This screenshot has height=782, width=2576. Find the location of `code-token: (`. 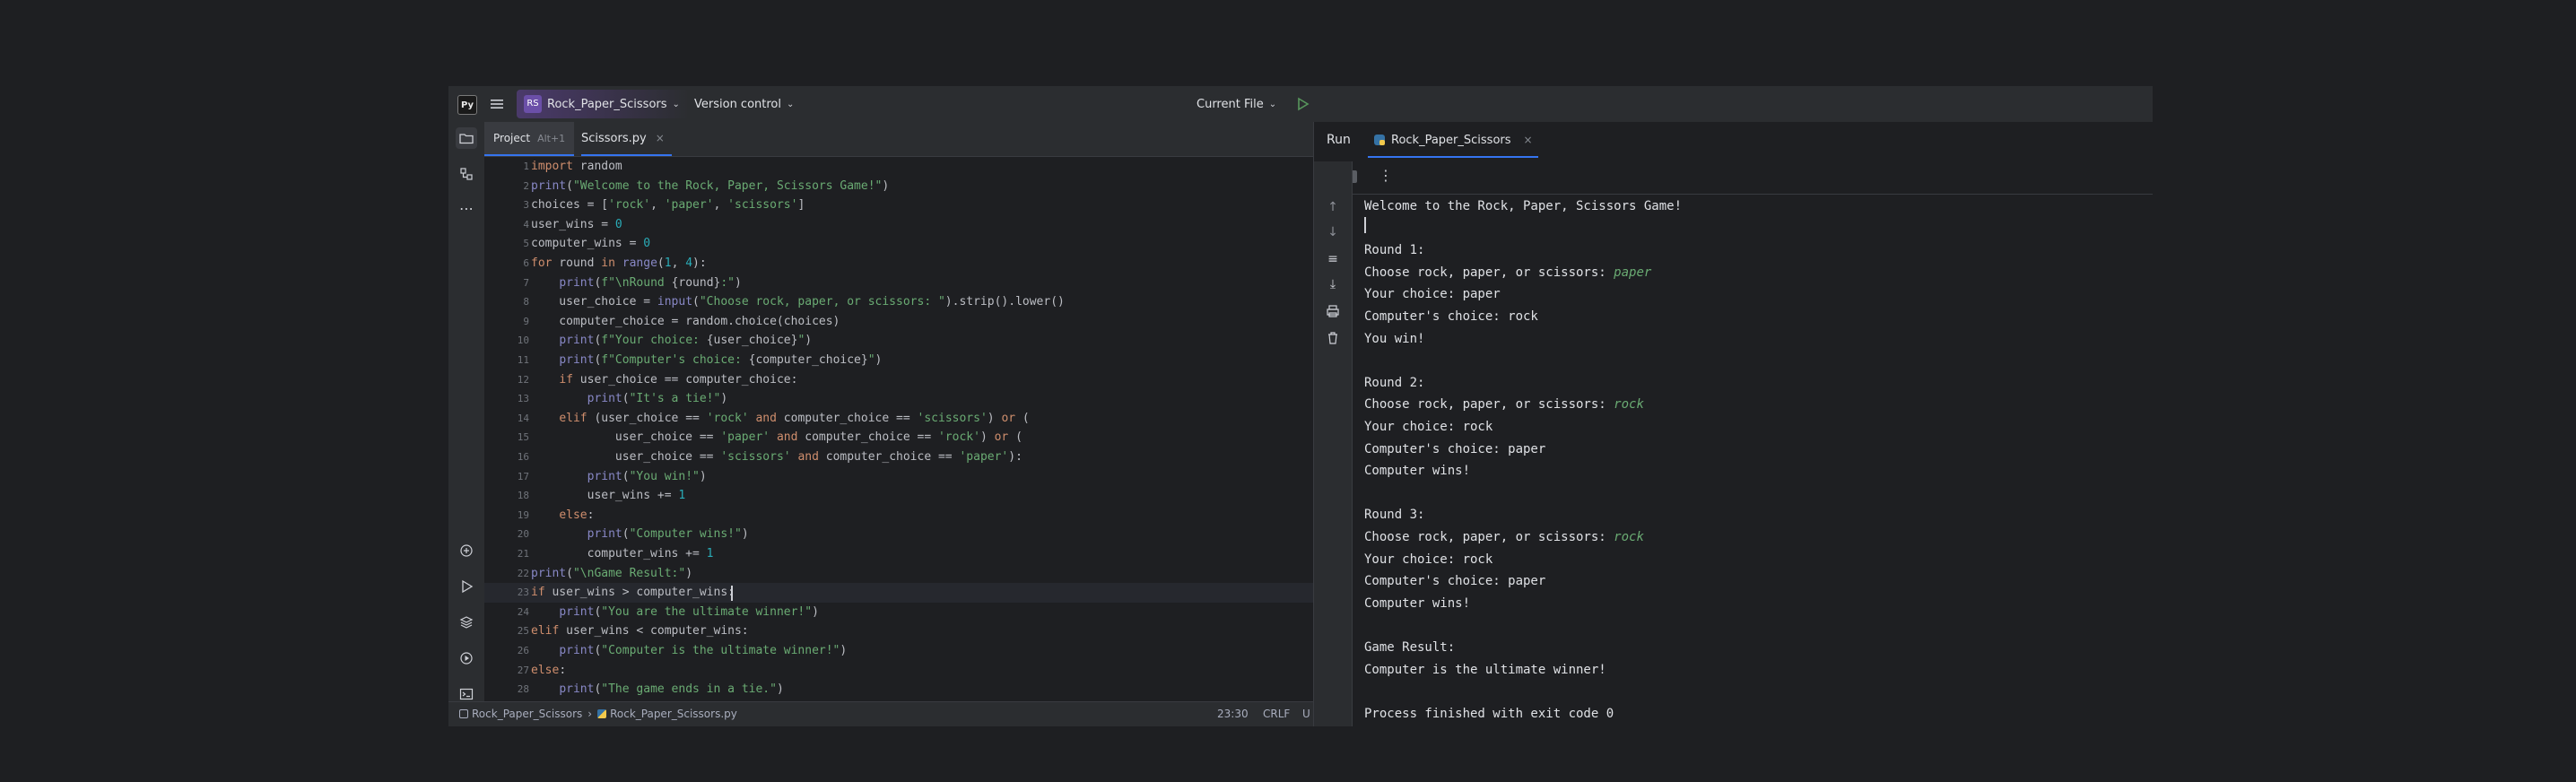

code-token: ( is located at coordinates (569, 573).